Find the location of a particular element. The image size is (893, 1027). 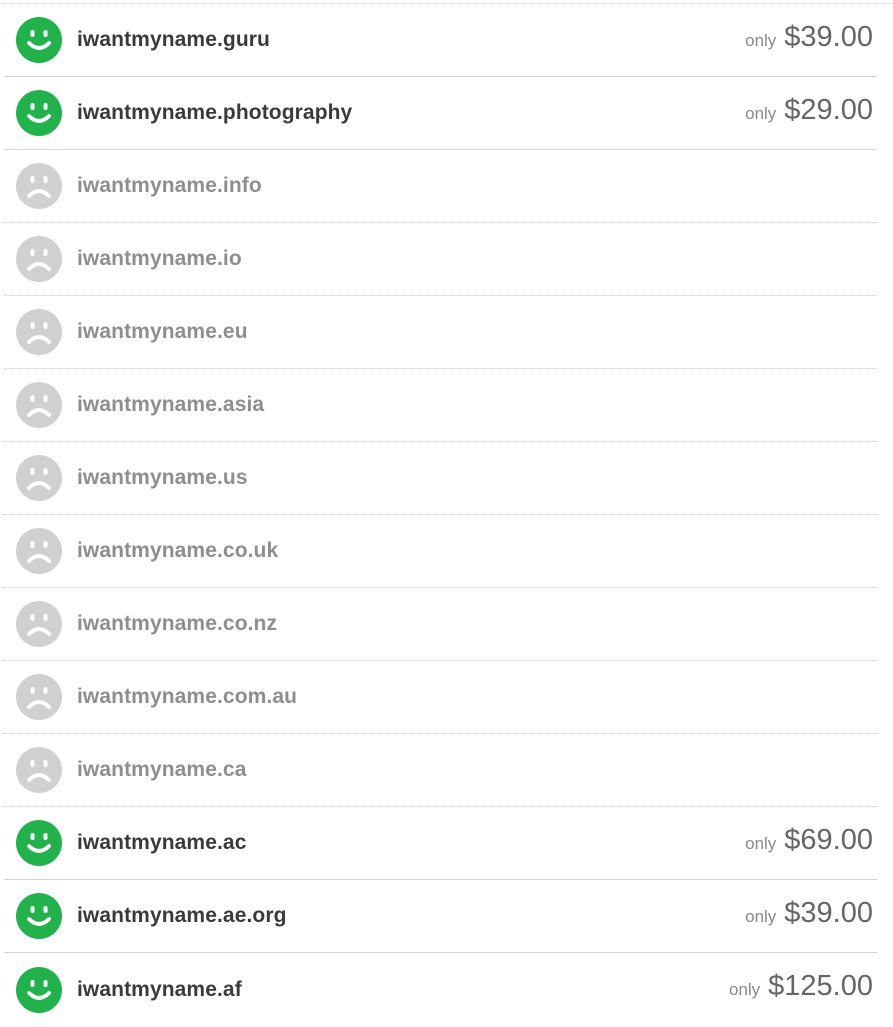

domain-row-taken: iwantmyname.ca is located at coordinates (440, 770).